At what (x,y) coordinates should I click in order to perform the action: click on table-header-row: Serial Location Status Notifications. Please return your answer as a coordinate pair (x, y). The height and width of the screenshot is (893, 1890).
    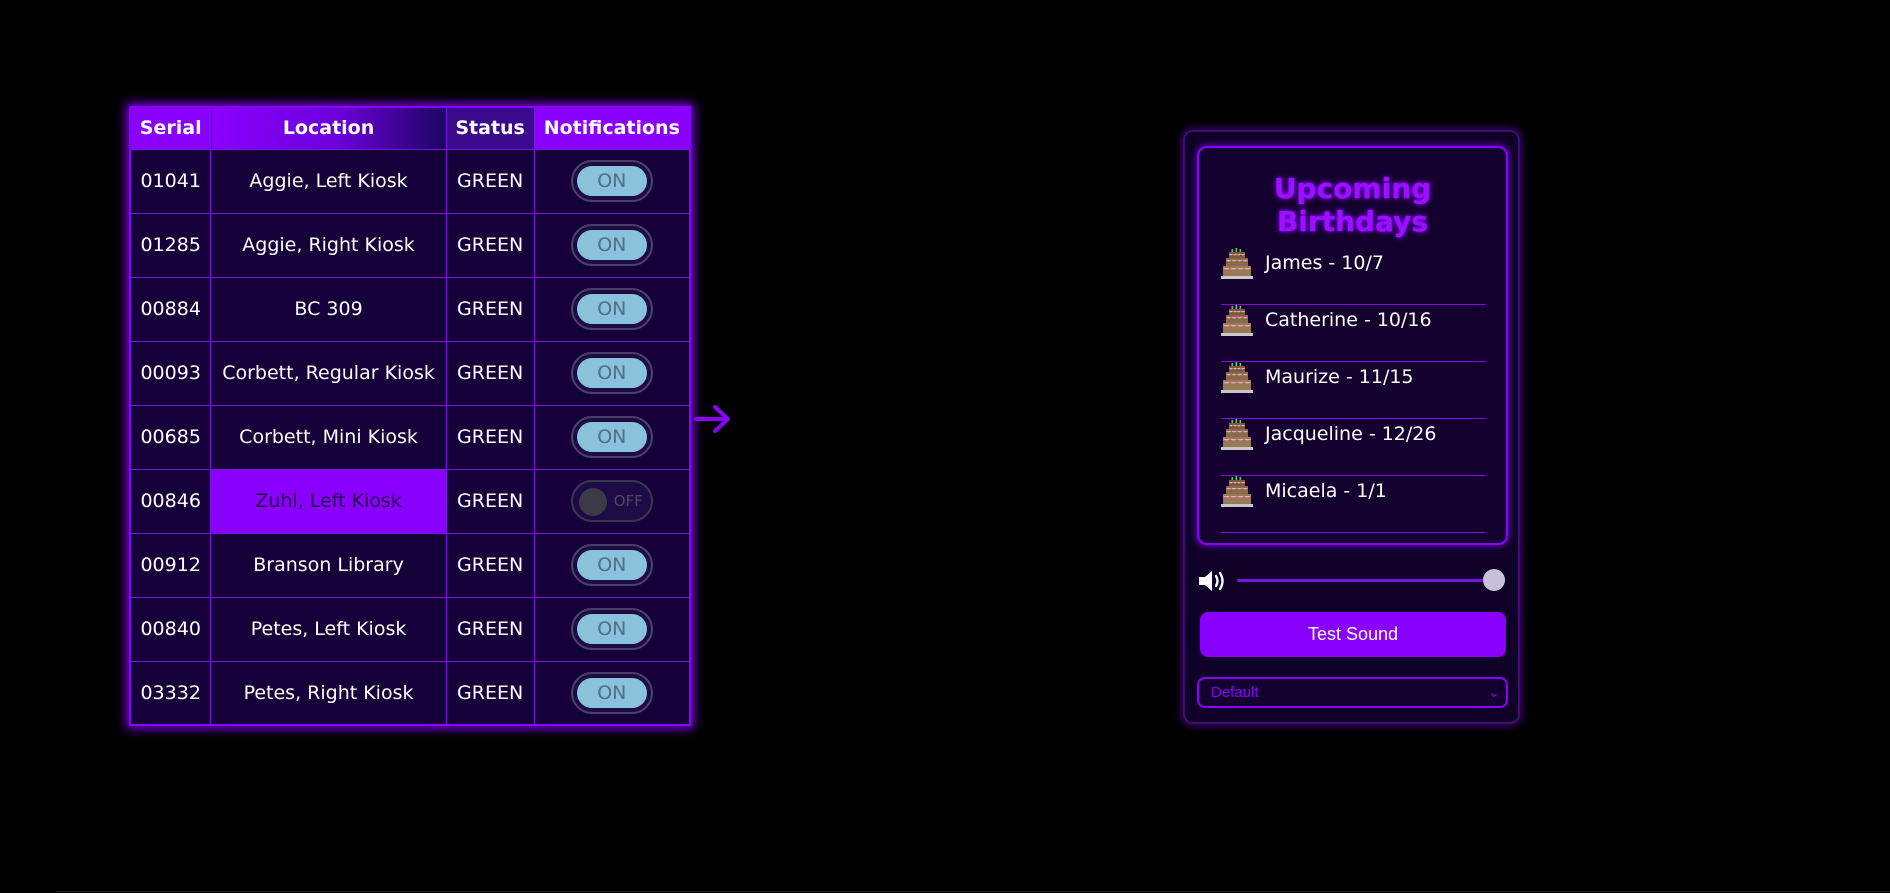
    Looking at the image, I should click on (410, 128).